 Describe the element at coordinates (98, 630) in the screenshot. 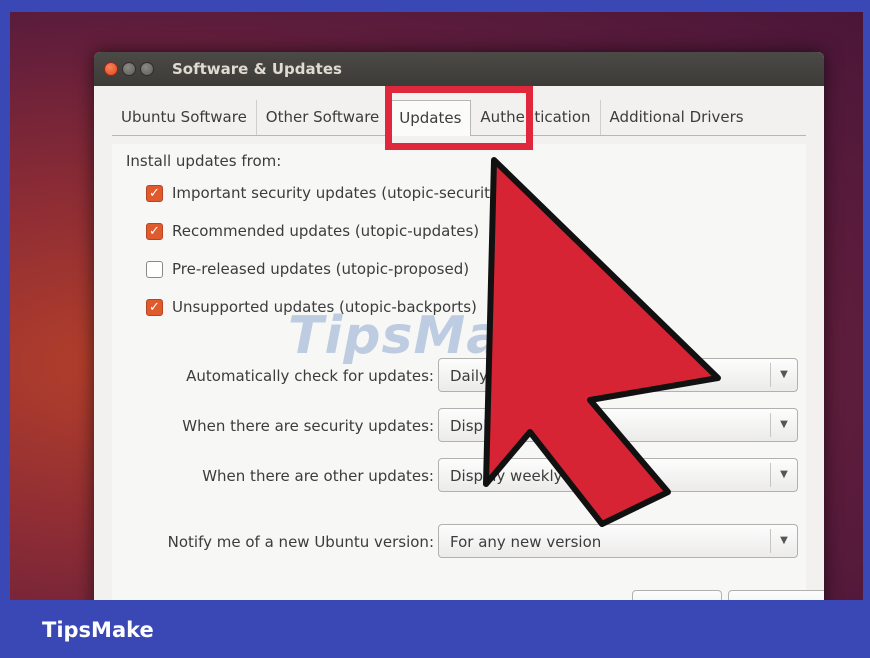

I see `footer-brand: TipsMake` at that location.